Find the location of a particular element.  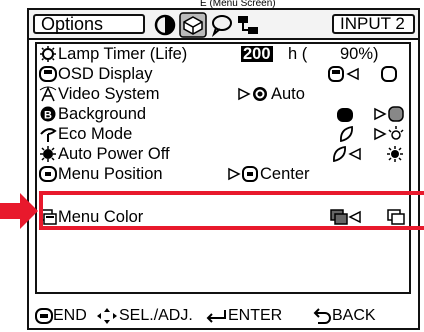

lamp-icon is located at coordinates (48, 54).